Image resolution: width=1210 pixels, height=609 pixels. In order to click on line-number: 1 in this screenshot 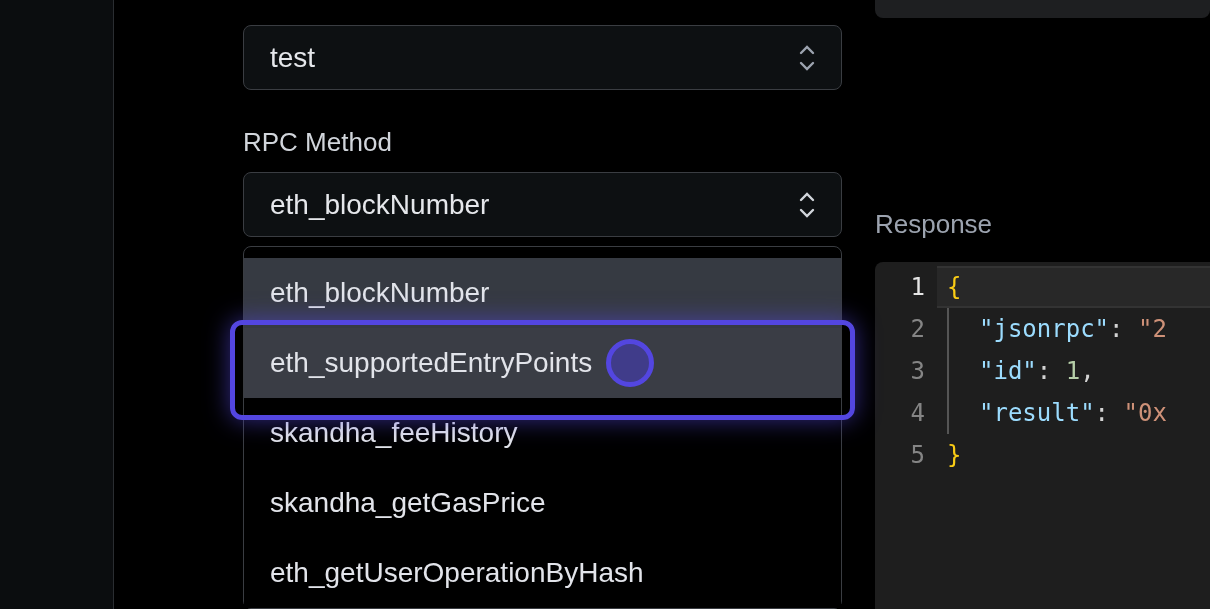, I will do `click(917, 287)`.